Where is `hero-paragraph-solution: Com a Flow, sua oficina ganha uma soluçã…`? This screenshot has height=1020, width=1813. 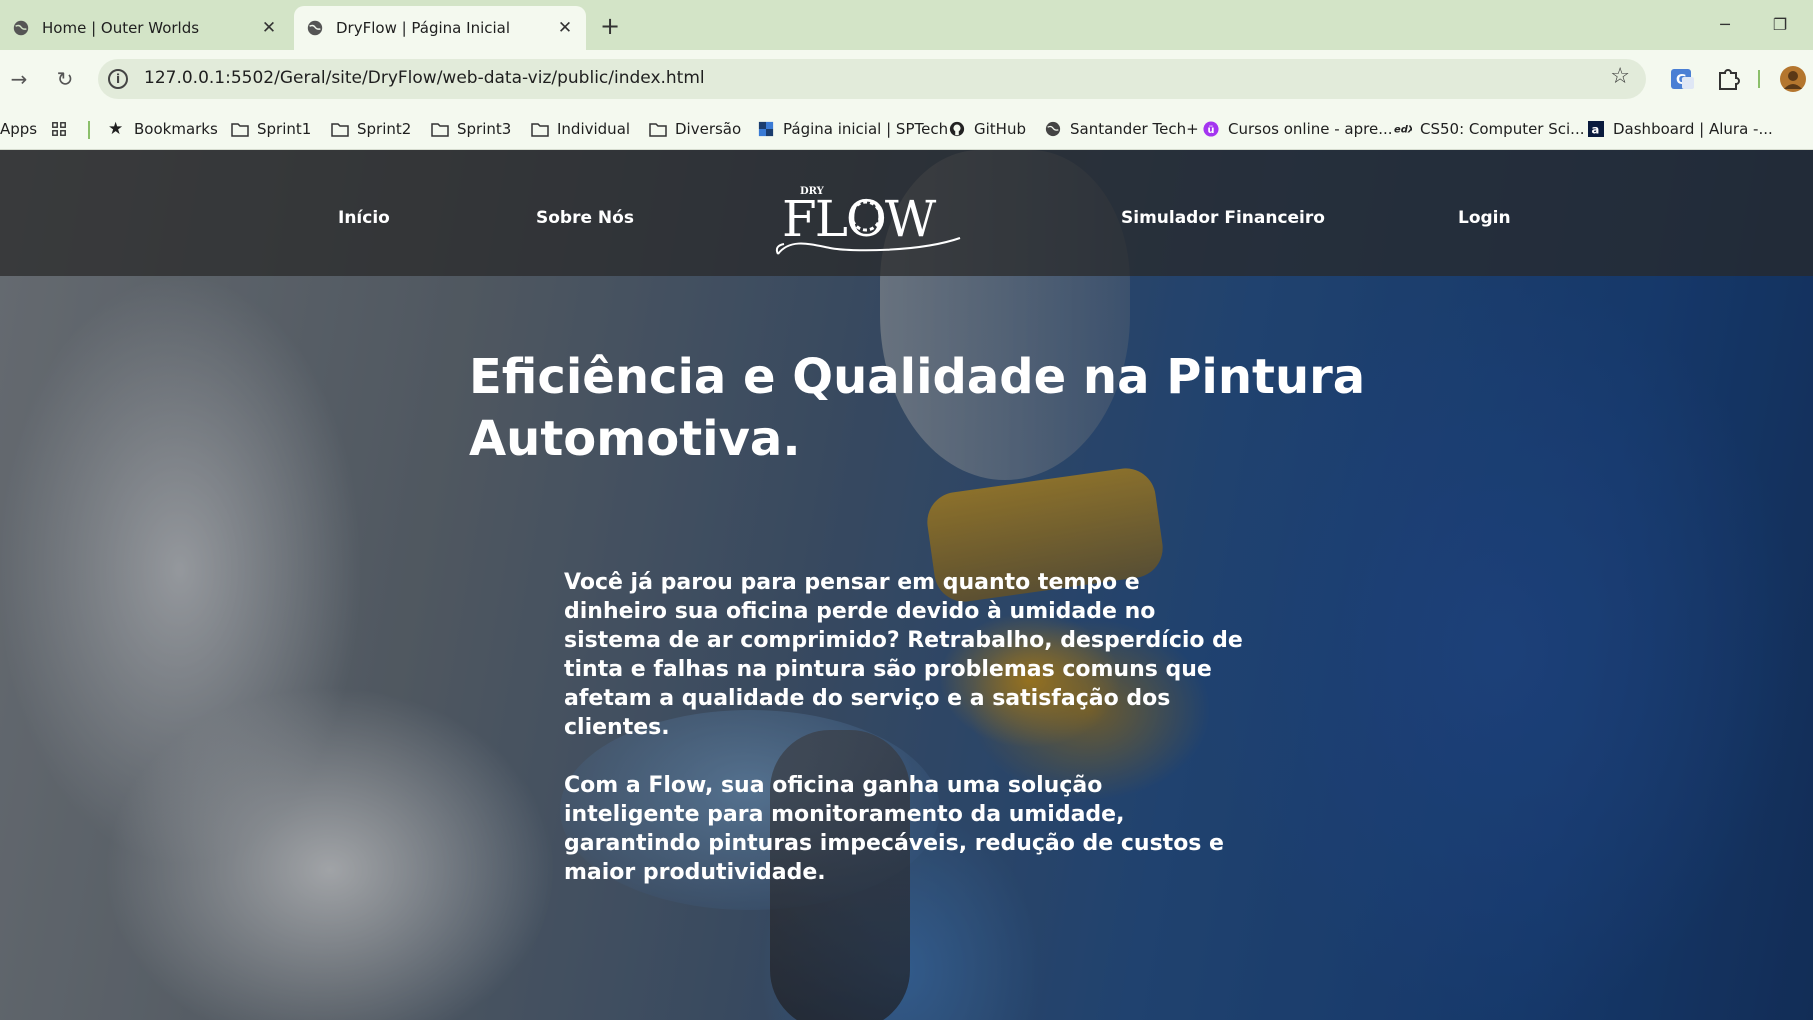 hero-paragraph-solution: Com a Flow, sua oficina ganha uma soluçã… is located at coordinates (894, 829).